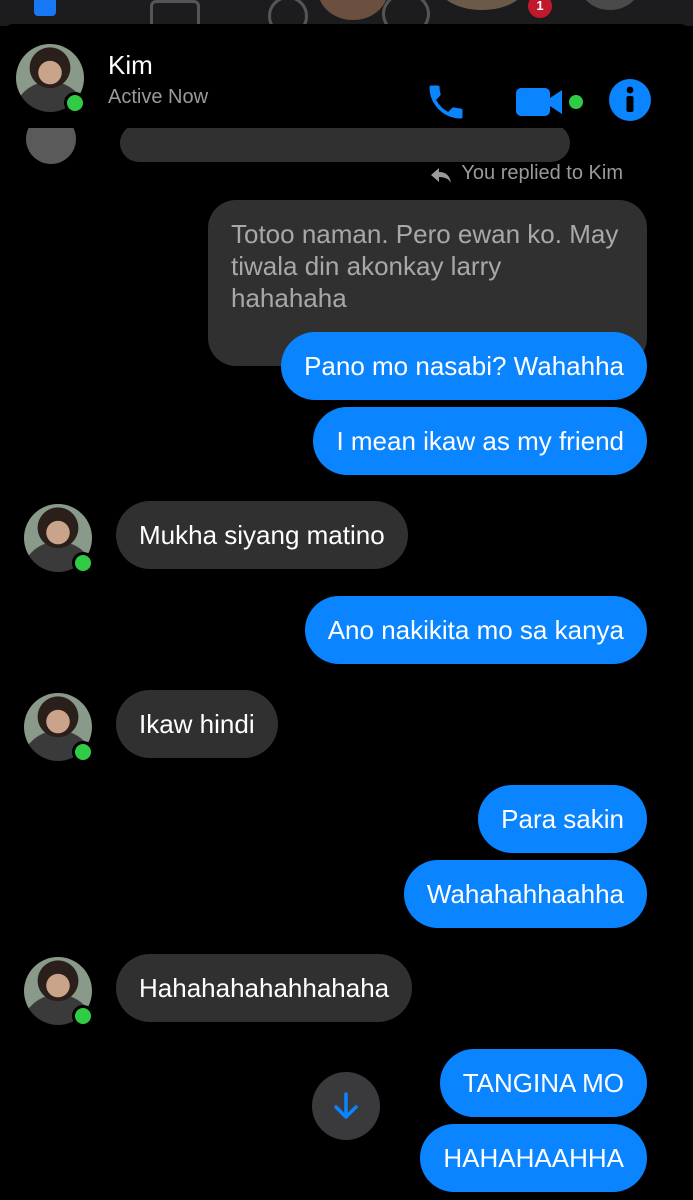  What do you see at coordinates (525, 894) in the screenshot?
I see `message-bubble-outgoing: Wahahahhaahha` at bounding box center [525, 894].